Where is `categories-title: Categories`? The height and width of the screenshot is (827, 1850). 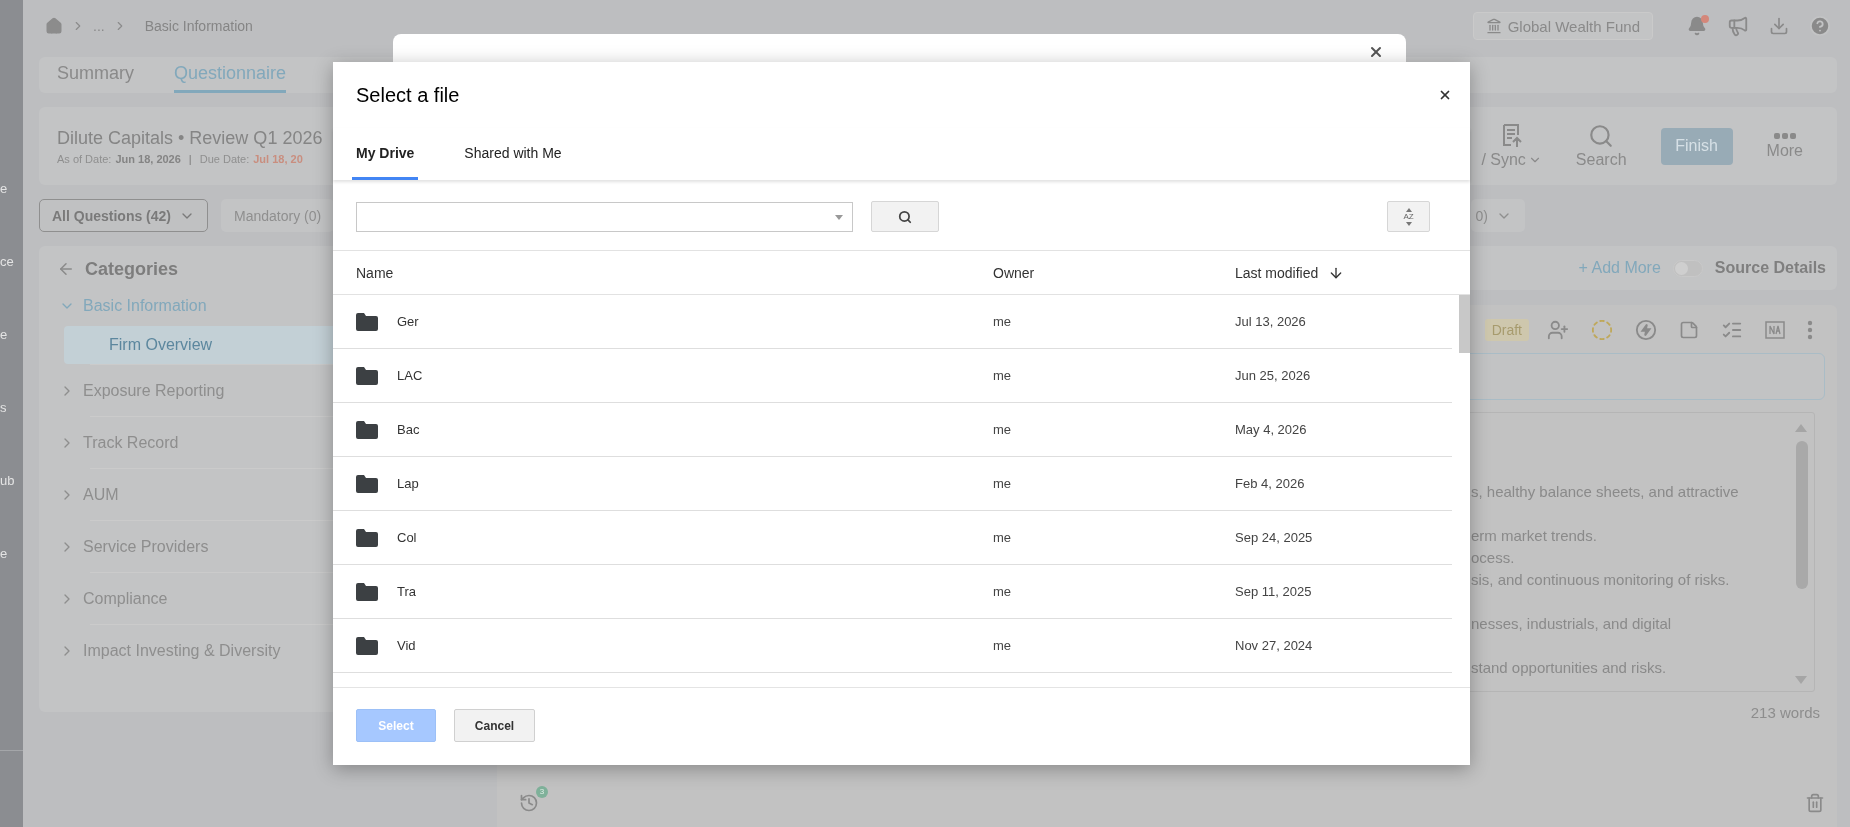 categories-title: Categories is located at coordinates (132, 269).